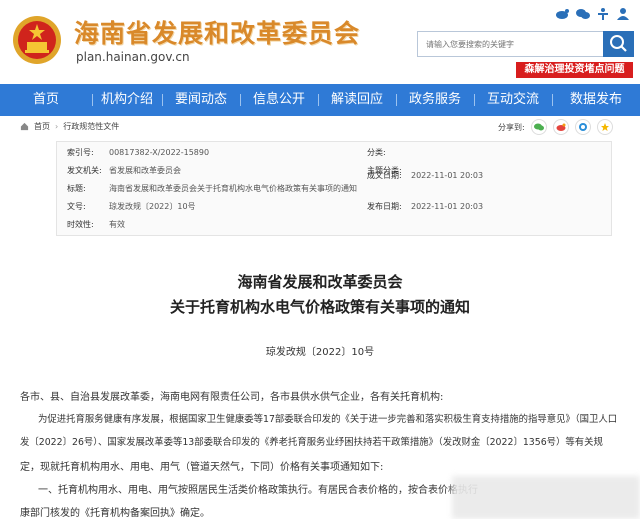 The height and width of the screenshot is (519, 640). I want to click on document-title-line2: 关于托育机构水电气价格政策有关事项的通知, so click(319, 307).